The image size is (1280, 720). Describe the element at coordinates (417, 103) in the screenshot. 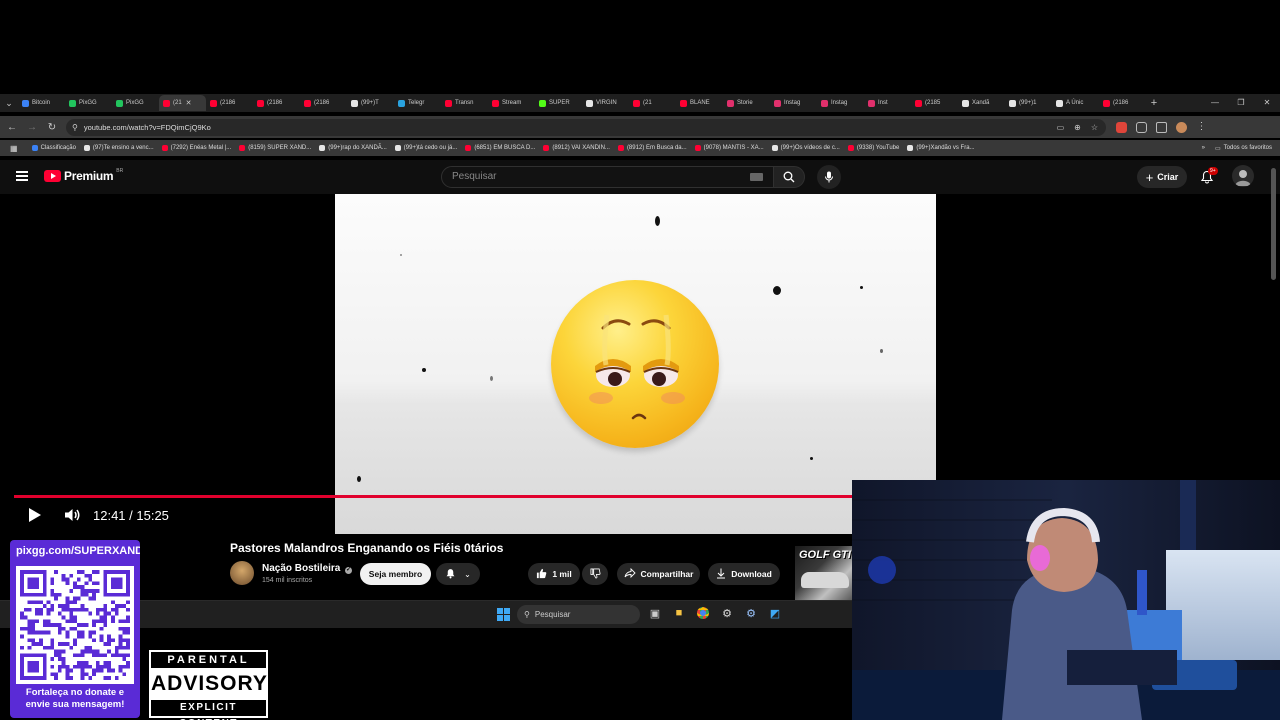

I see `browser-tab: Telegr` at that location.